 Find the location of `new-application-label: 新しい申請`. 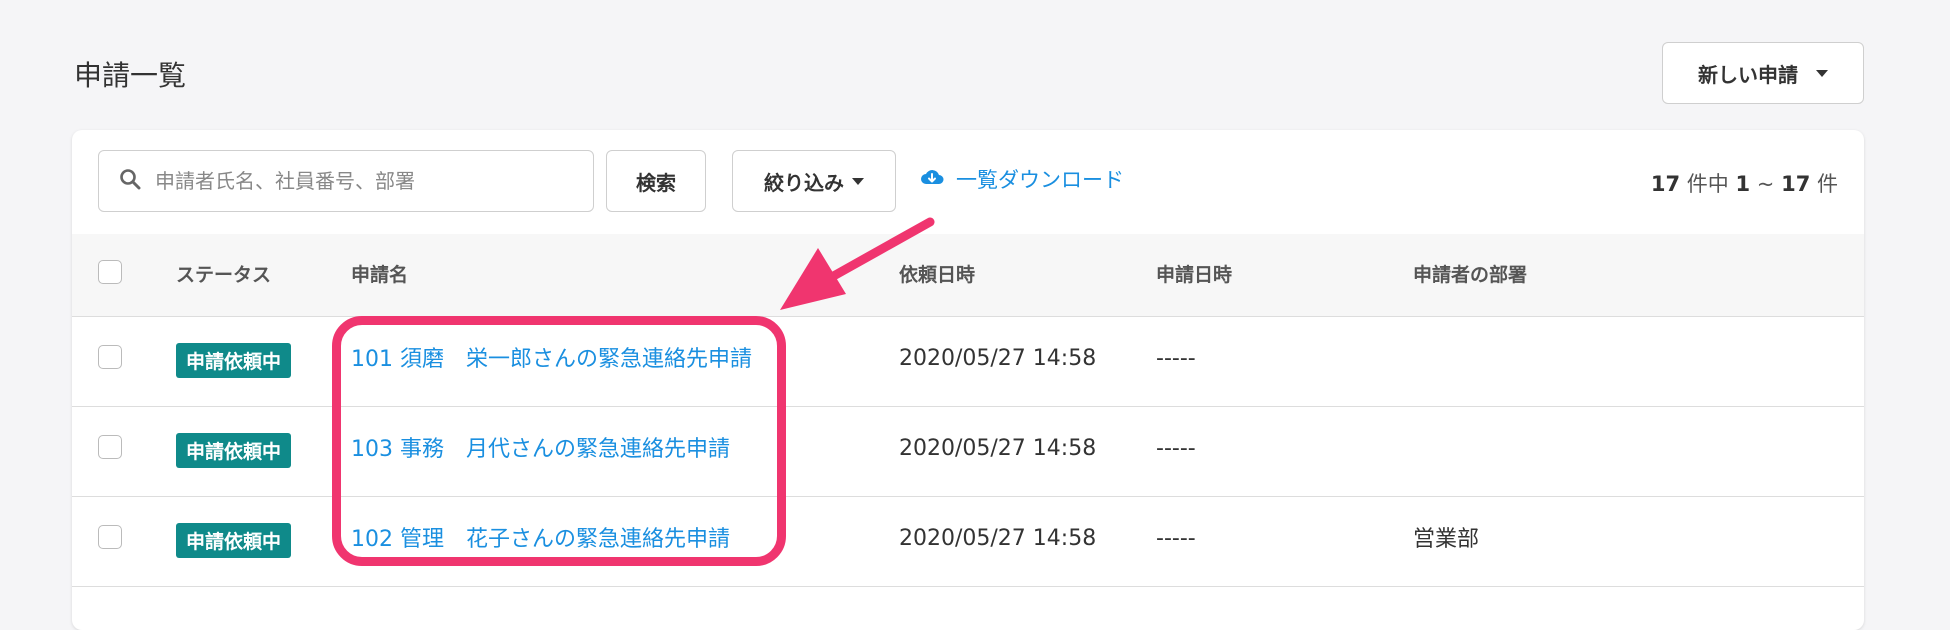

new-application-label: 新しい申請 is located at coordinates (1748, 74).